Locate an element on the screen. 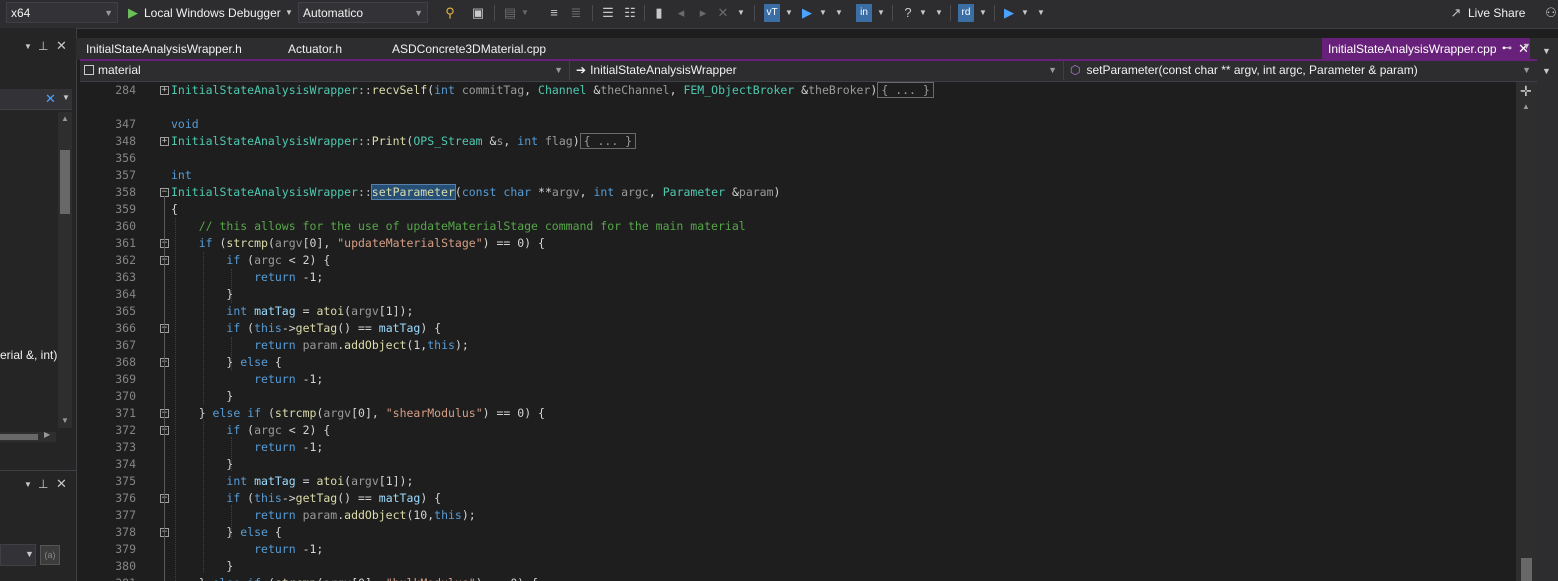 This screenshot has height=581, width=1558. find-in-files-icon: ⚲ is located at coordinates (450, 13).